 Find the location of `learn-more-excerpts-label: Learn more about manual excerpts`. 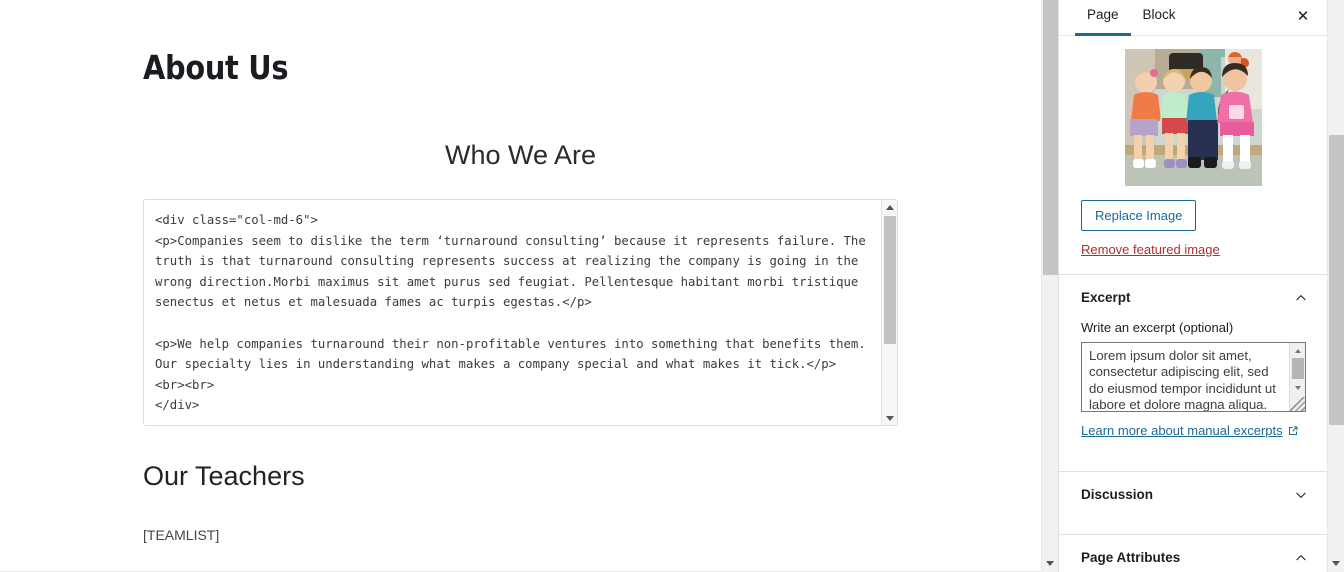

learn-more-excerpts-label: Learn more about manual excerpts is located at coordinates (1182, 430).